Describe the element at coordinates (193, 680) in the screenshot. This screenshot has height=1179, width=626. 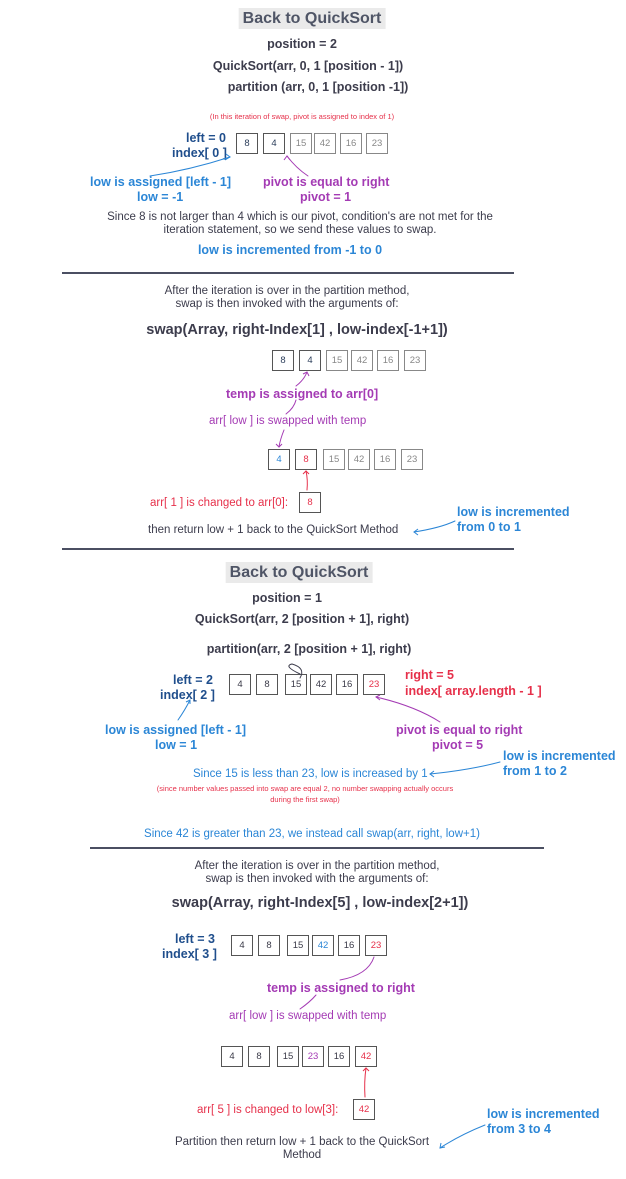
I see `left-label: left = 2` at that location.